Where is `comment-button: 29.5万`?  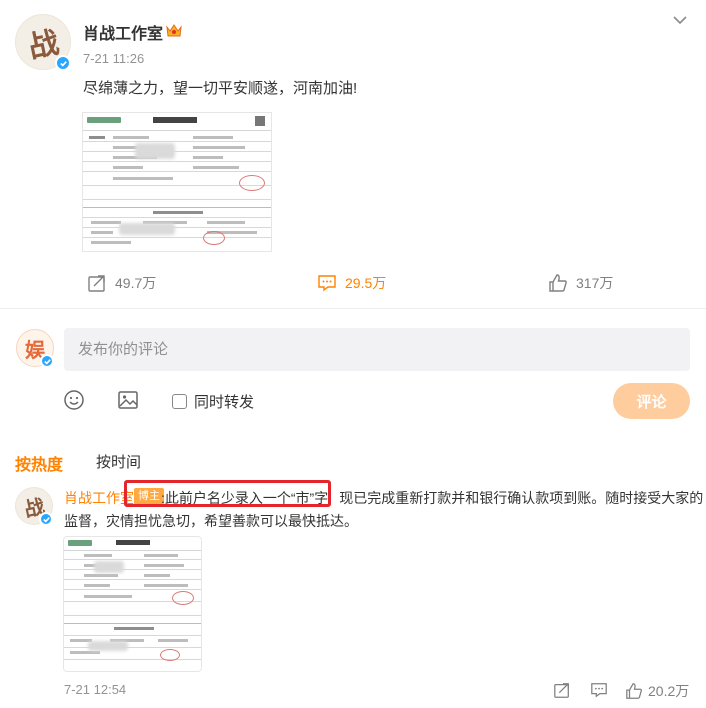 comment-button: 29.5万 is located at coordinates (351, 283).